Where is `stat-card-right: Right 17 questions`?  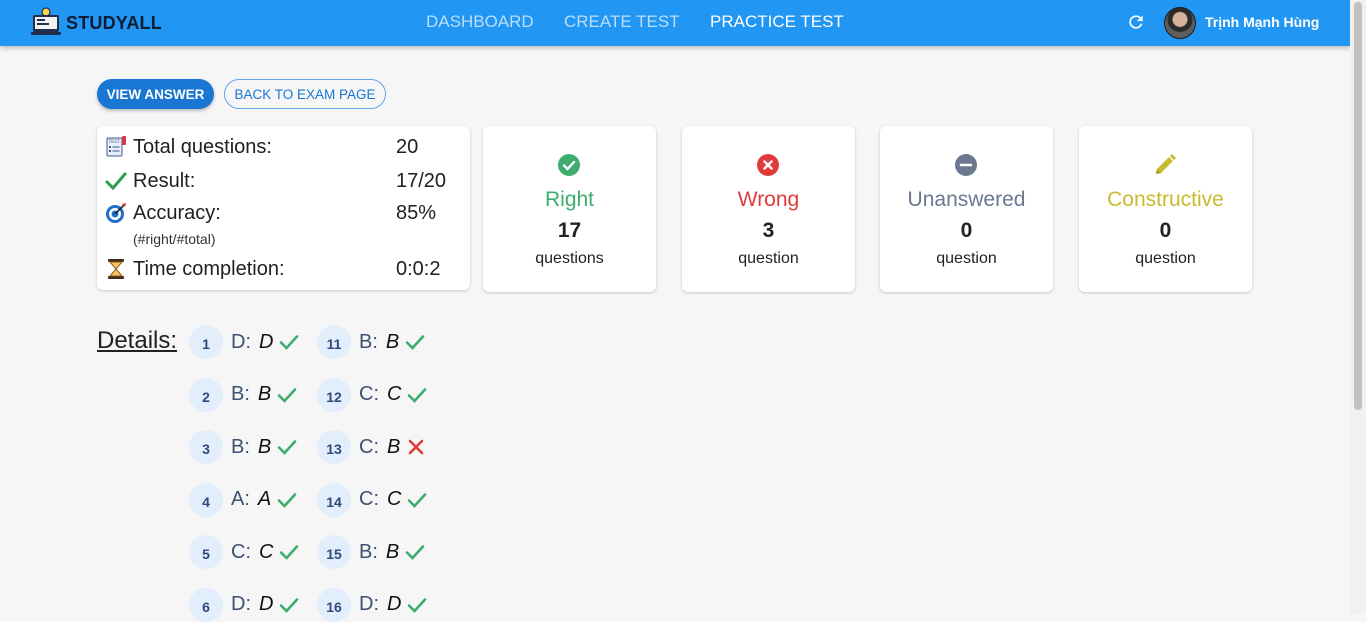
stat-card-right: Right 17 questions is located at coordinates (569, 209).